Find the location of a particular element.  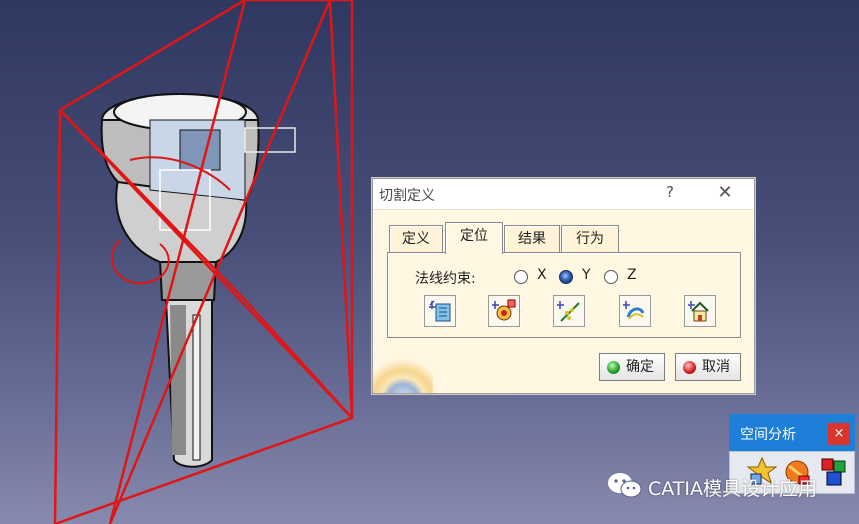

edit-position-icon is located at coordinates (440, 311).